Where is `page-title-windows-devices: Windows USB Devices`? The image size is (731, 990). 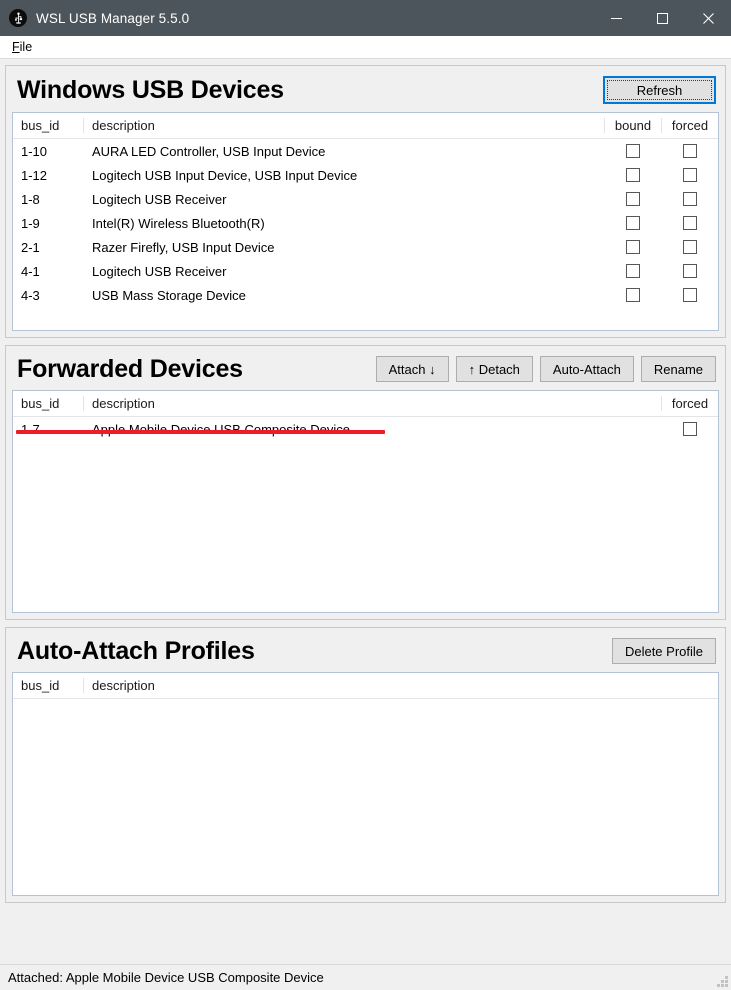
page-title-windows-devices: Windows USB Devices is located at coordinates (150, 89).